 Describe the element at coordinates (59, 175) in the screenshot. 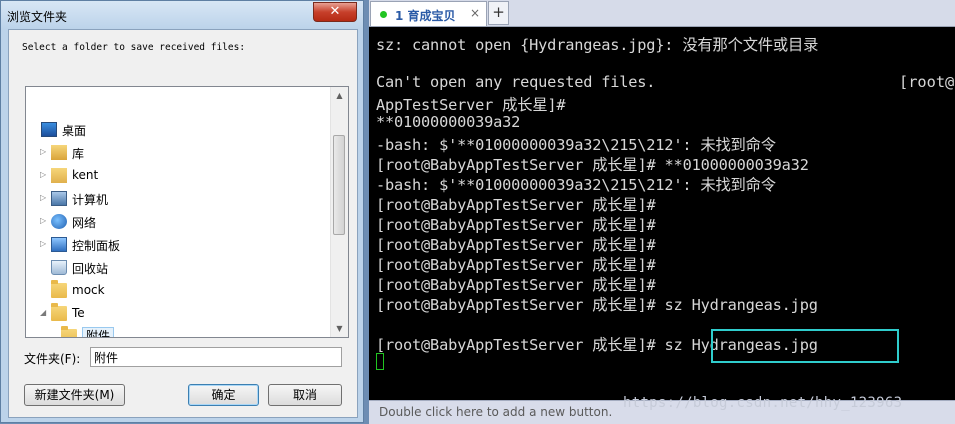

I see `user-folder-icon` at that location.